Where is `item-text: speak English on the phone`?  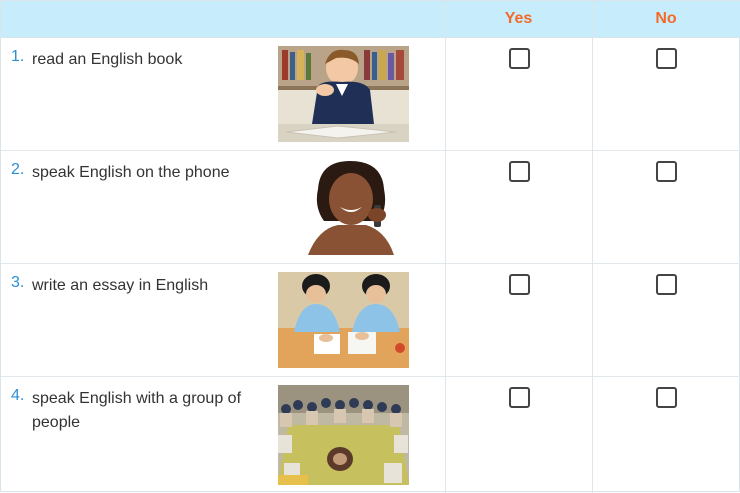 item-text: speak English on the phone is located at coordinates (131, 172).